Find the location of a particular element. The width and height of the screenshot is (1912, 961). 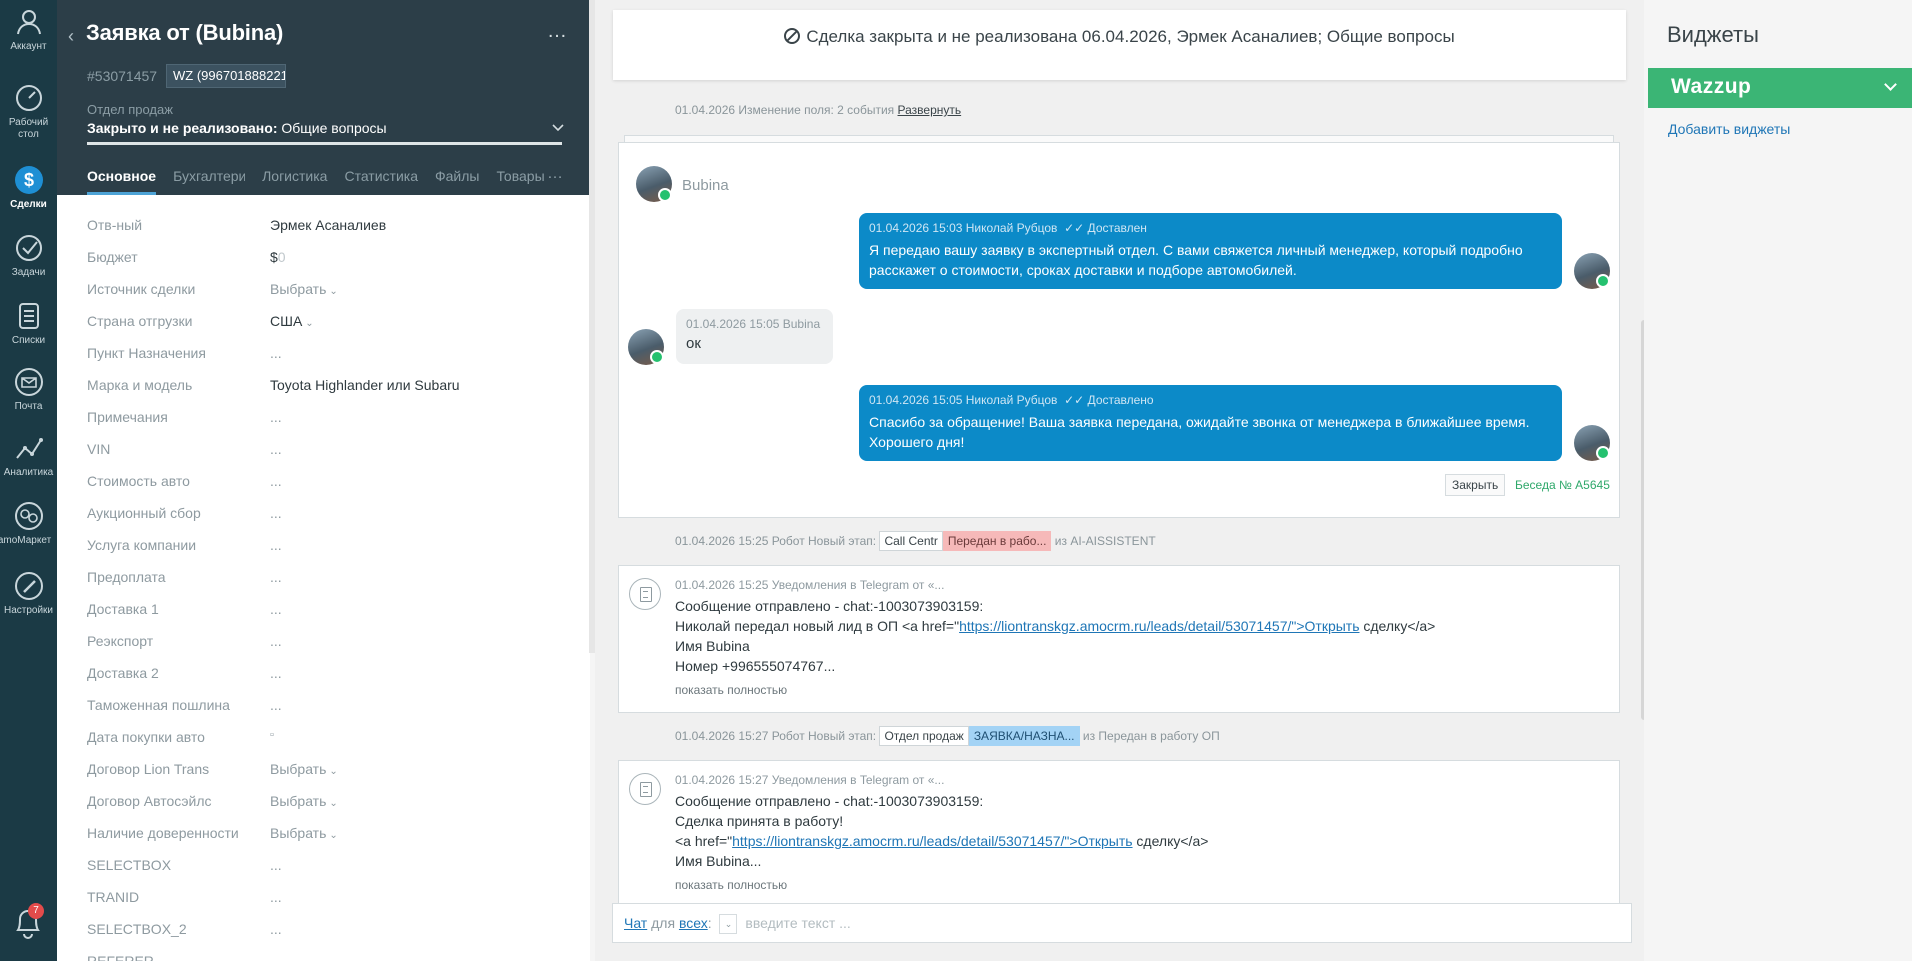

tab-files: Файлы is located at coordinates (457, 180).